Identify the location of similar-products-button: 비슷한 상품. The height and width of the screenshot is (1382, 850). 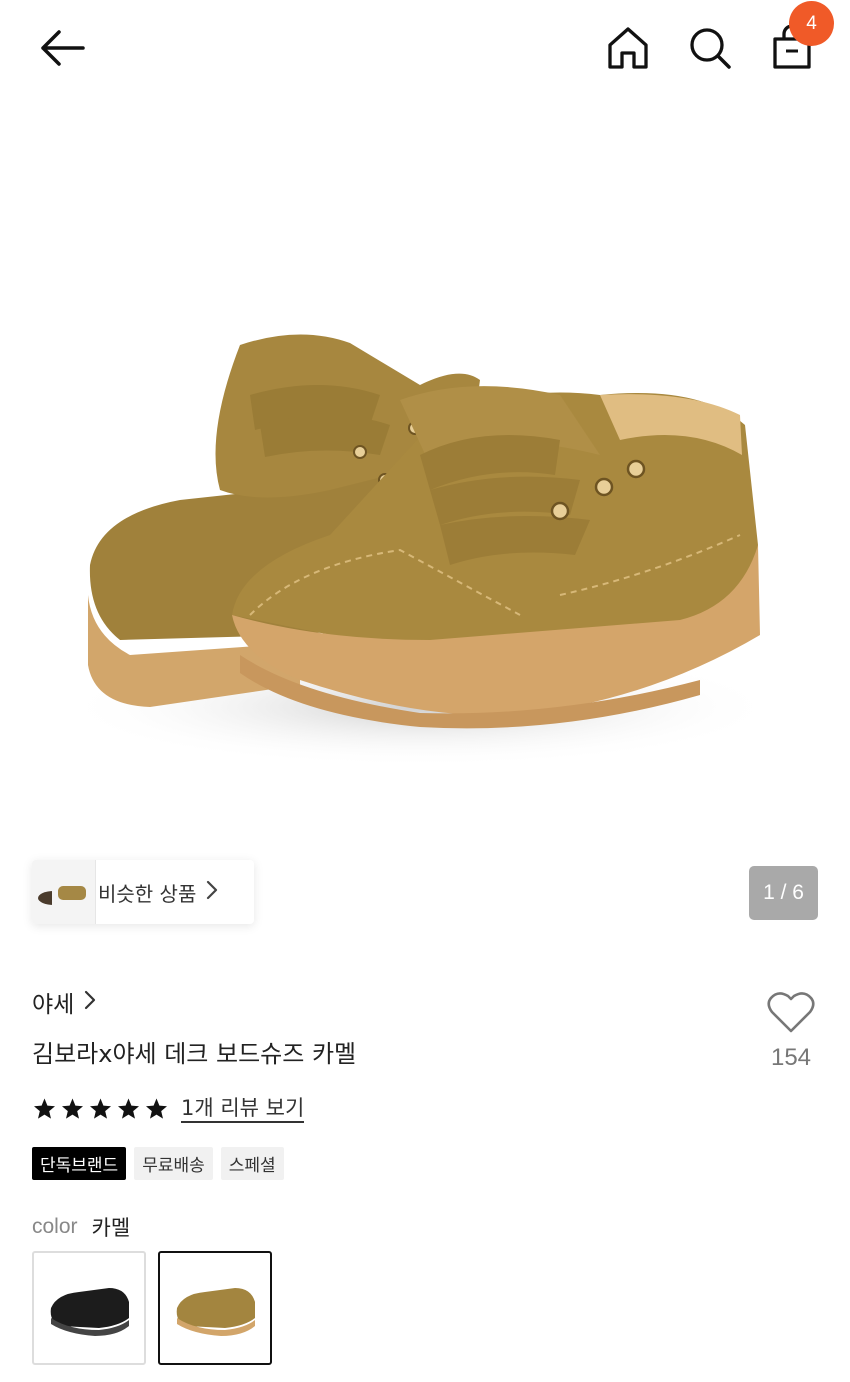
(143, 892).